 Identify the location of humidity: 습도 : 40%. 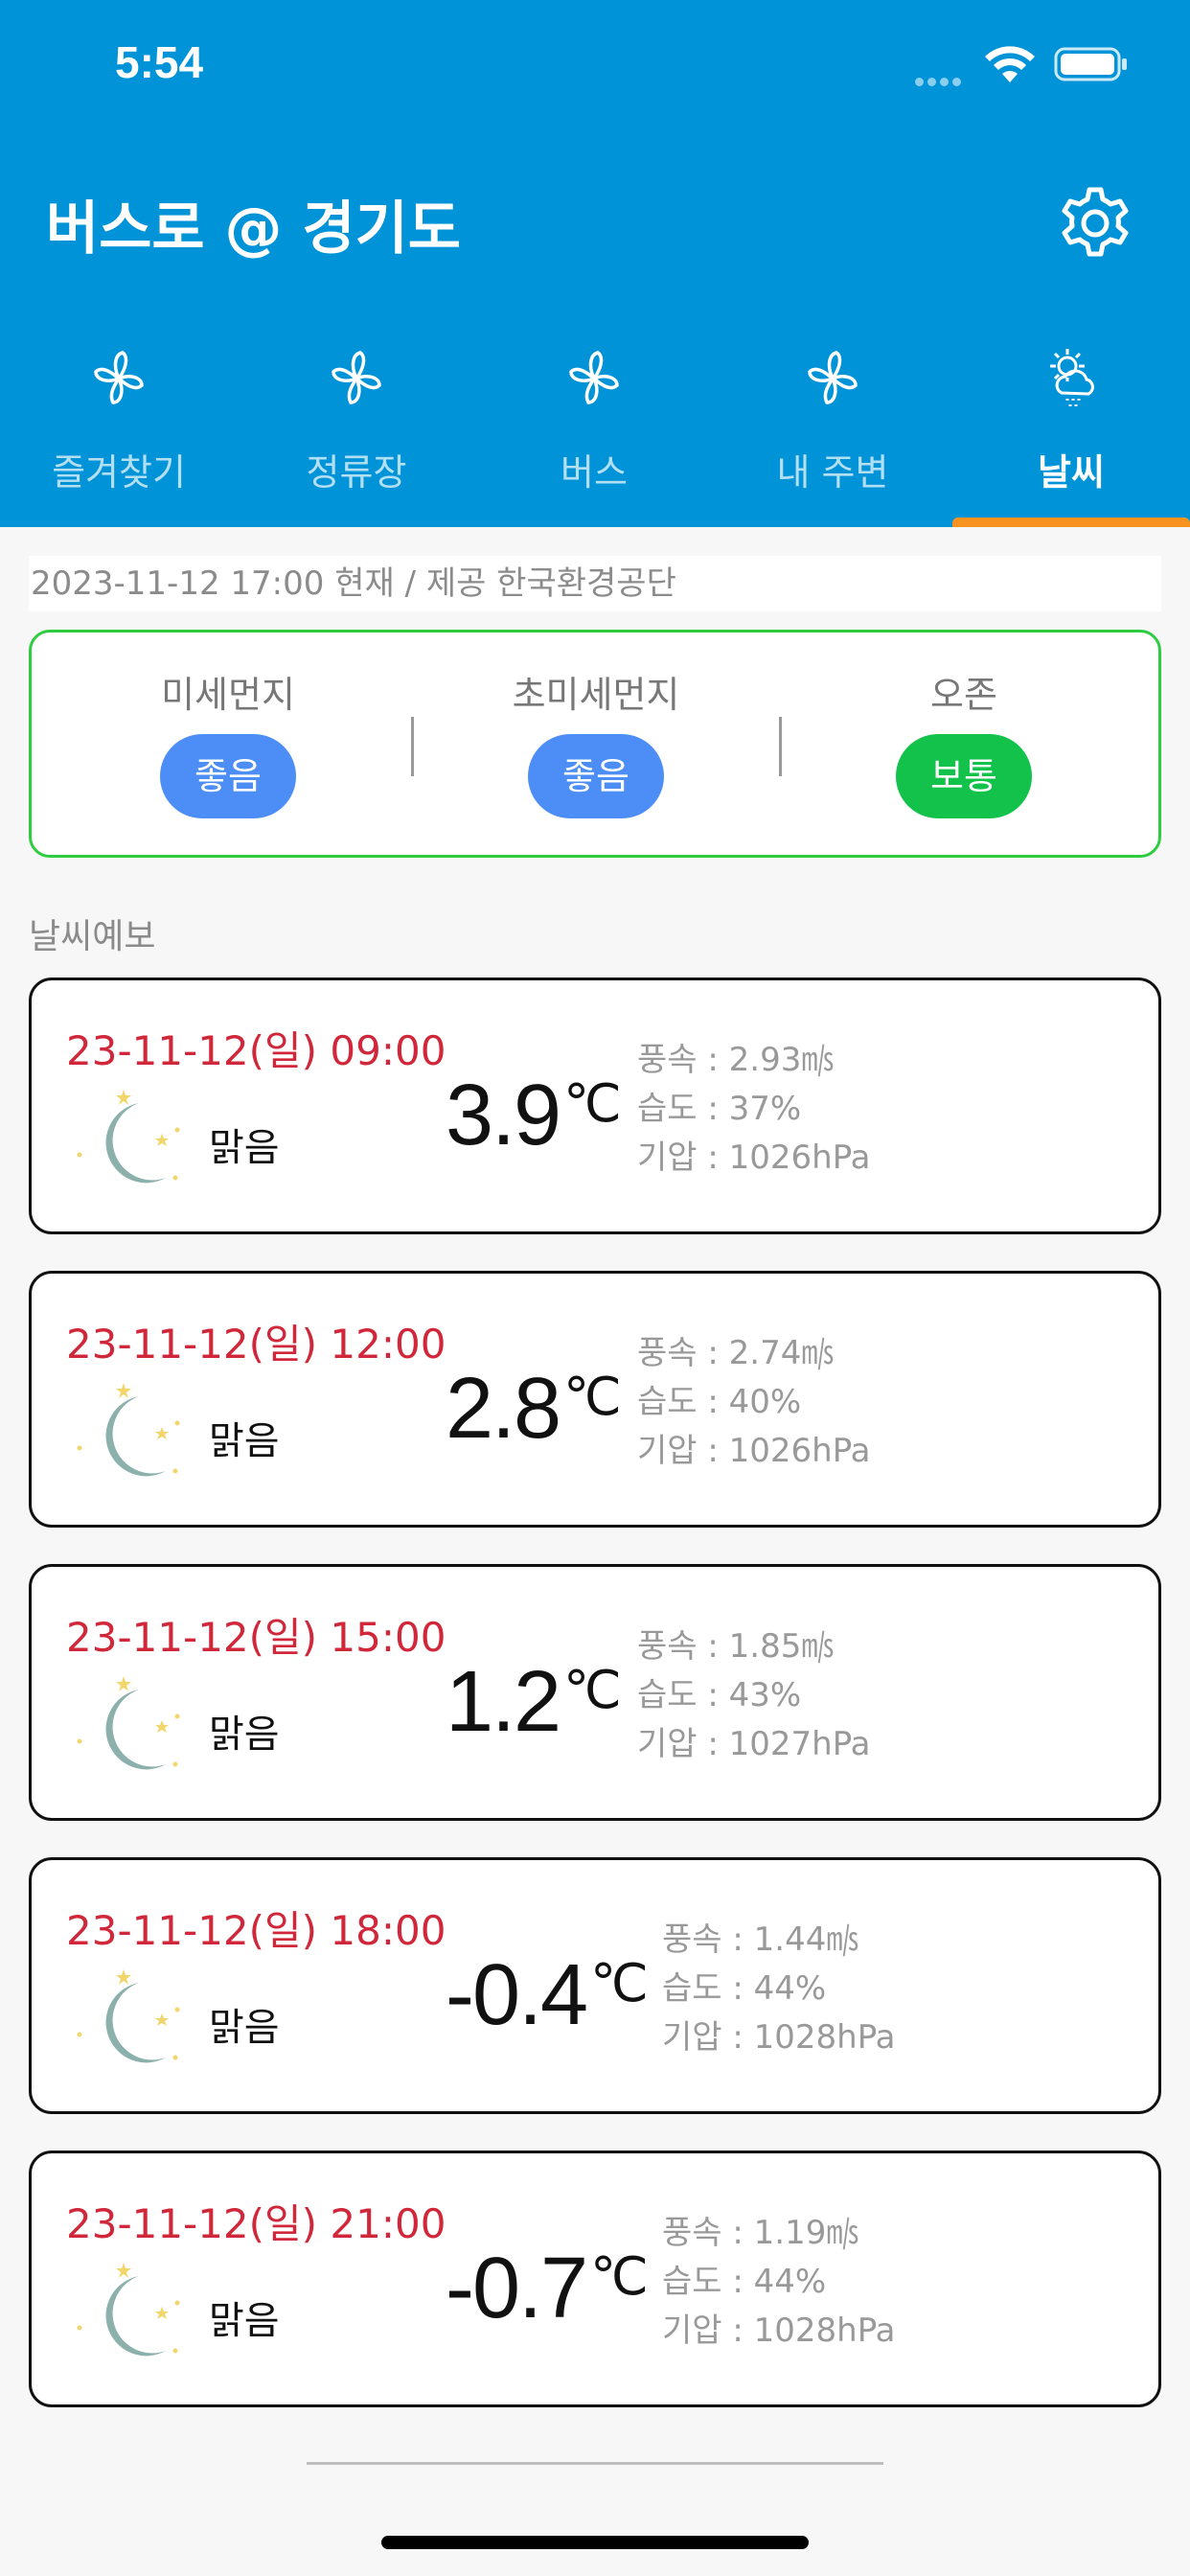
(719, 1402).